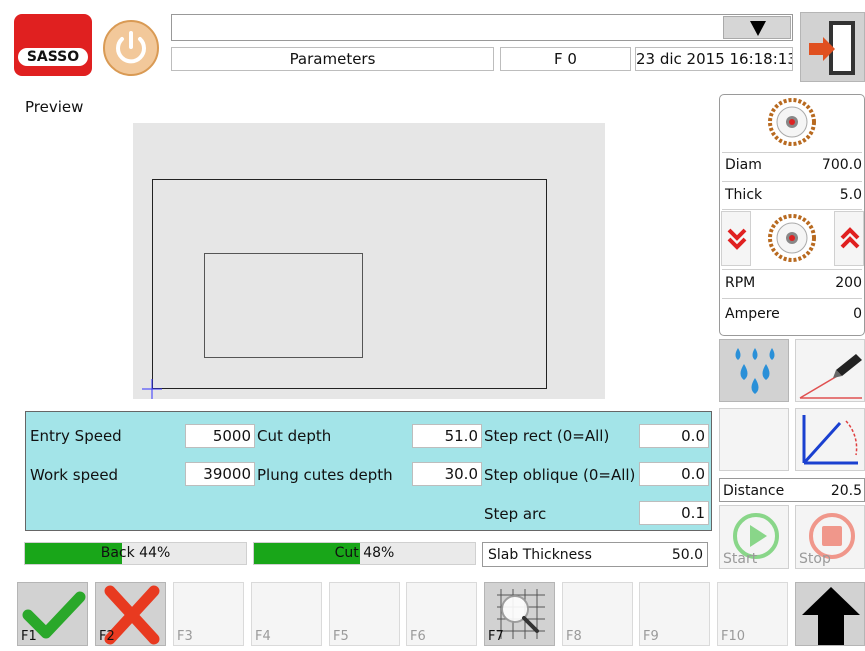 The height and width of the screenshot is (651, 865). Describe the element at coordinates (54, 107) in the screenshot. I see `preview-label: Preview` at that location.